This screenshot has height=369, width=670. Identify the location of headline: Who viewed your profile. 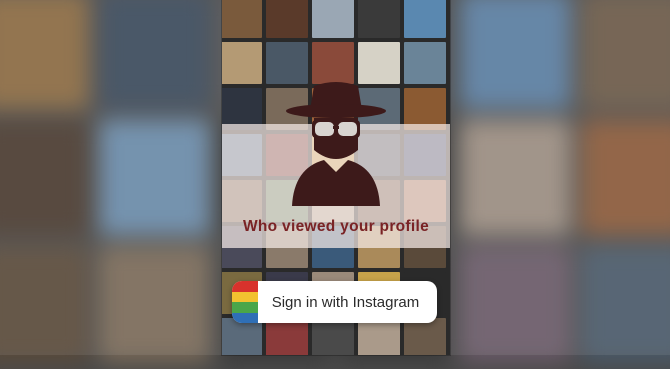
(336, 226).